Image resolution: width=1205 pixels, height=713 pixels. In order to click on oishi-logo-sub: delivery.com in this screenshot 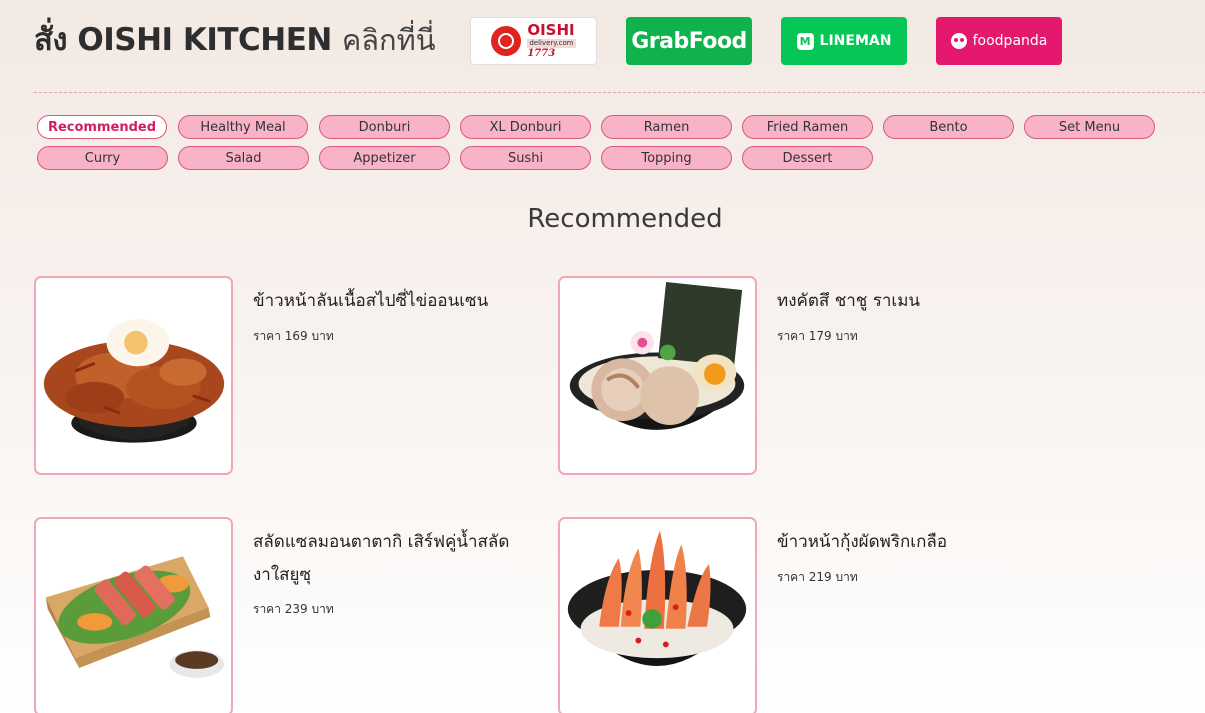, I will do `click(551, 43)`.